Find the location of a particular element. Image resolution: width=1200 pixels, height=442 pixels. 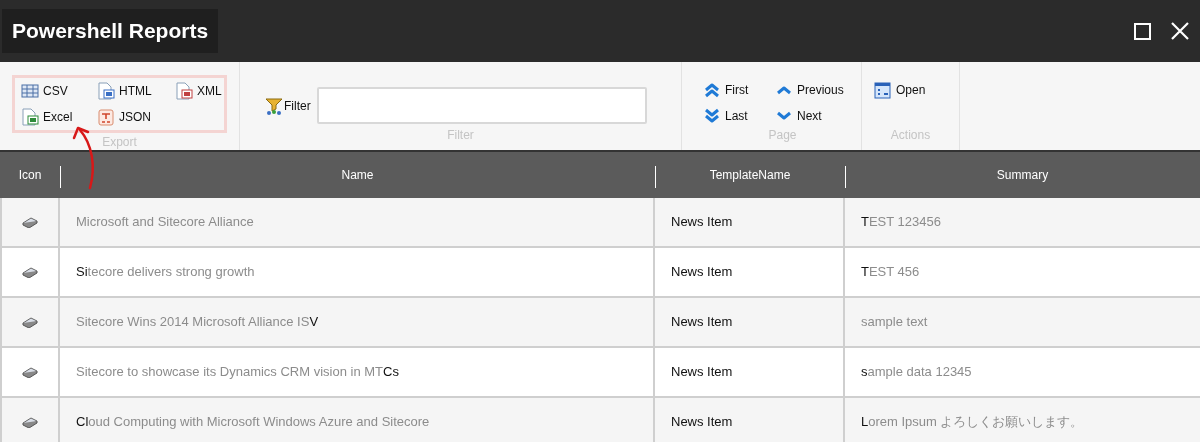

window-icon is located at coordinates (882, 90).